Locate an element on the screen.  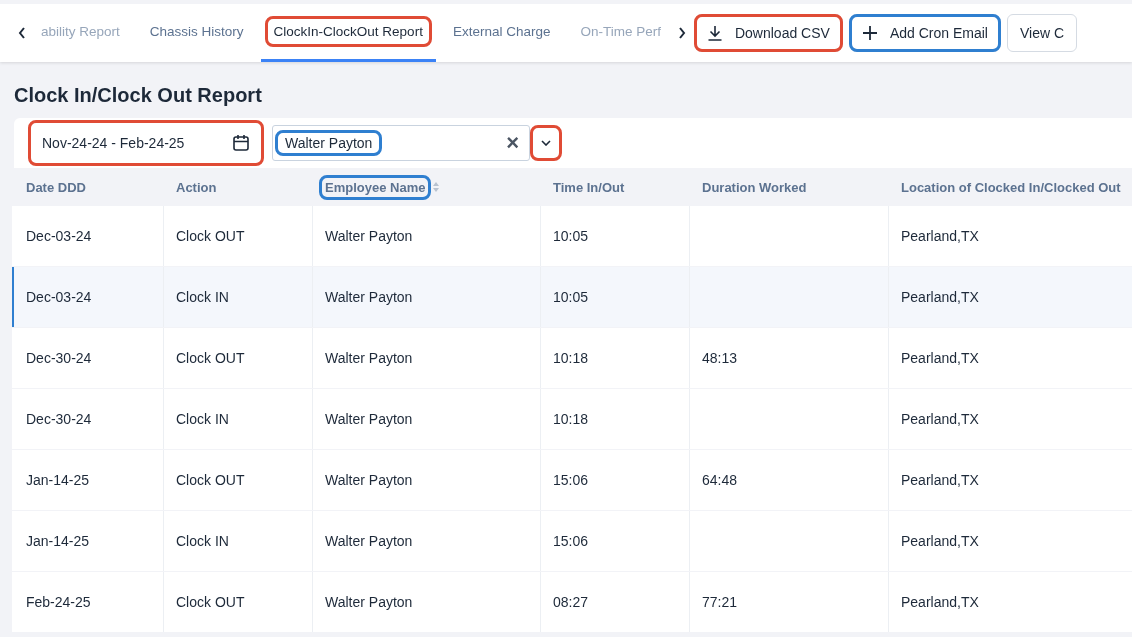
tab: External Charge is located at coordinates (501, 33).